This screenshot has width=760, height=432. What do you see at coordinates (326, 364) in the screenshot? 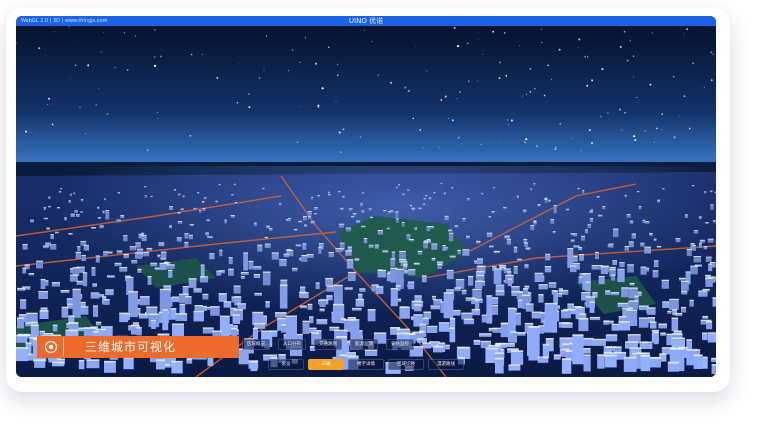
I see `toolbar-button-3d: 三维` at bounding box center [326, 364].